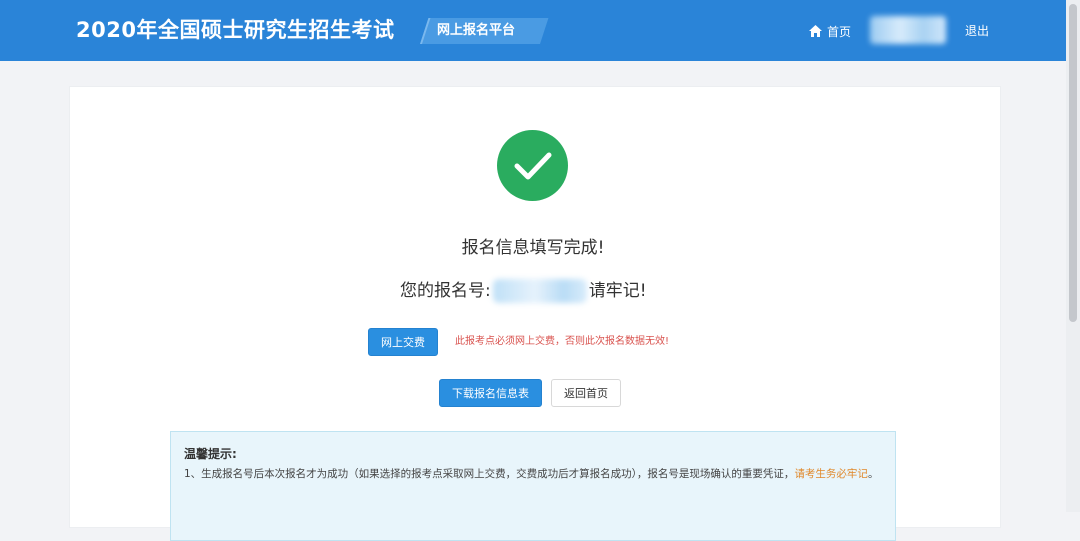  What do you see at coordinates (586, 393) in the screenshot?
I see `back-to-home-button: 返回首页` at bounding box center [586, 393].